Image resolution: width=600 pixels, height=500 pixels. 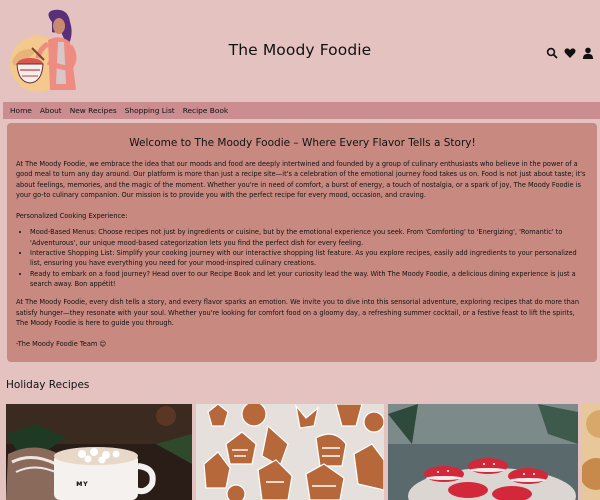 What do you see at coordinates (93, 110) in the screenshot?
I see `nav-new-recipes: New Recipes` at bounding box center [93, 110].